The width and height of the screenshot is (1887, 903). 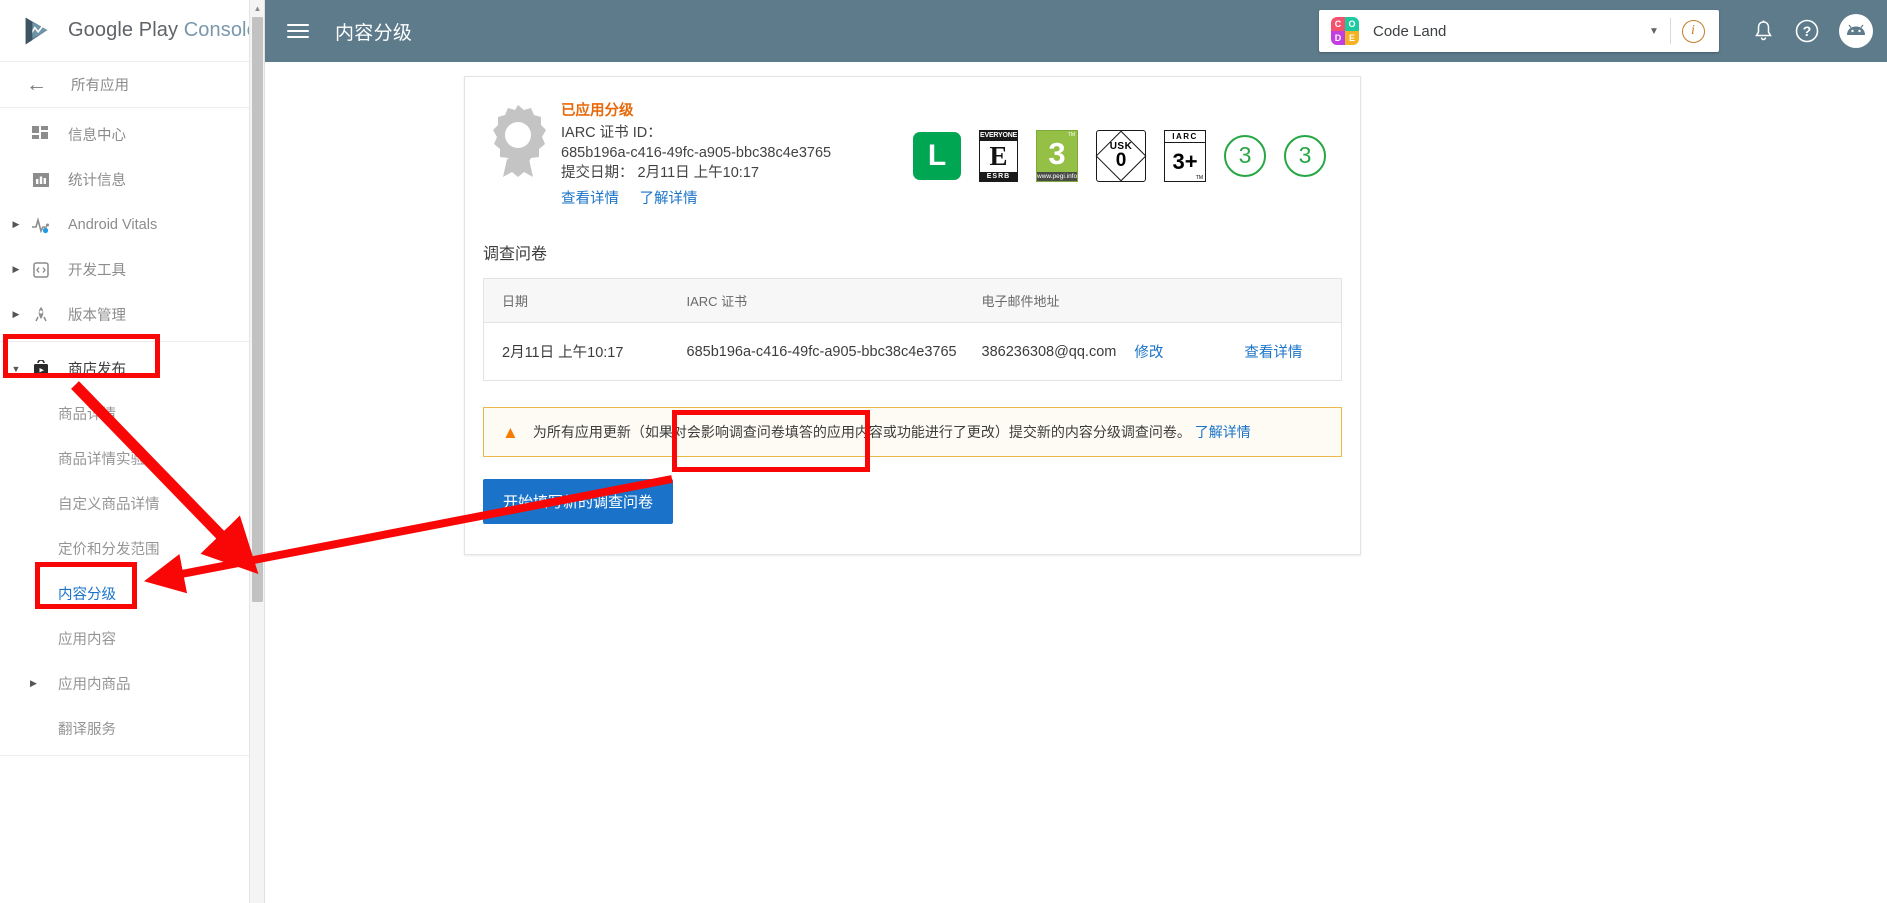 I want to click on iarc-badge-tm: TM, so click(x=1199, y=177).